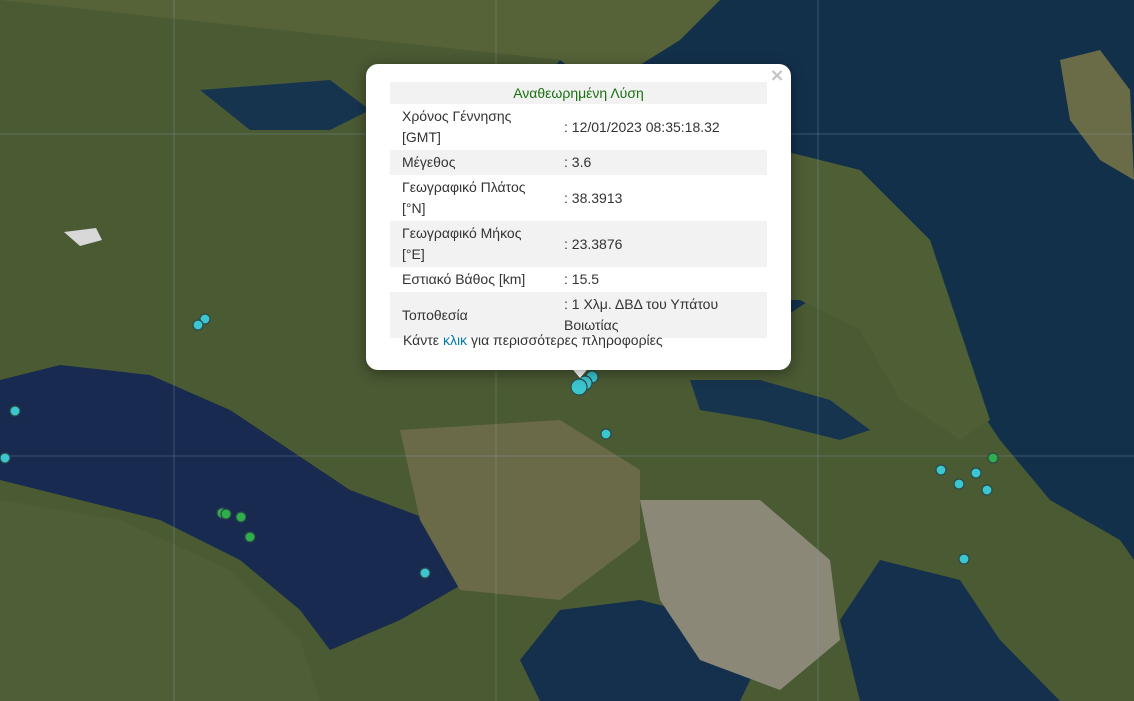 Image resolution: width=1134 pixels, height=701 pixels. What do you see at coordinates (659, 162) in the screenshot?
I see `row-value: : 3.6` at bounding box center [659, 162].